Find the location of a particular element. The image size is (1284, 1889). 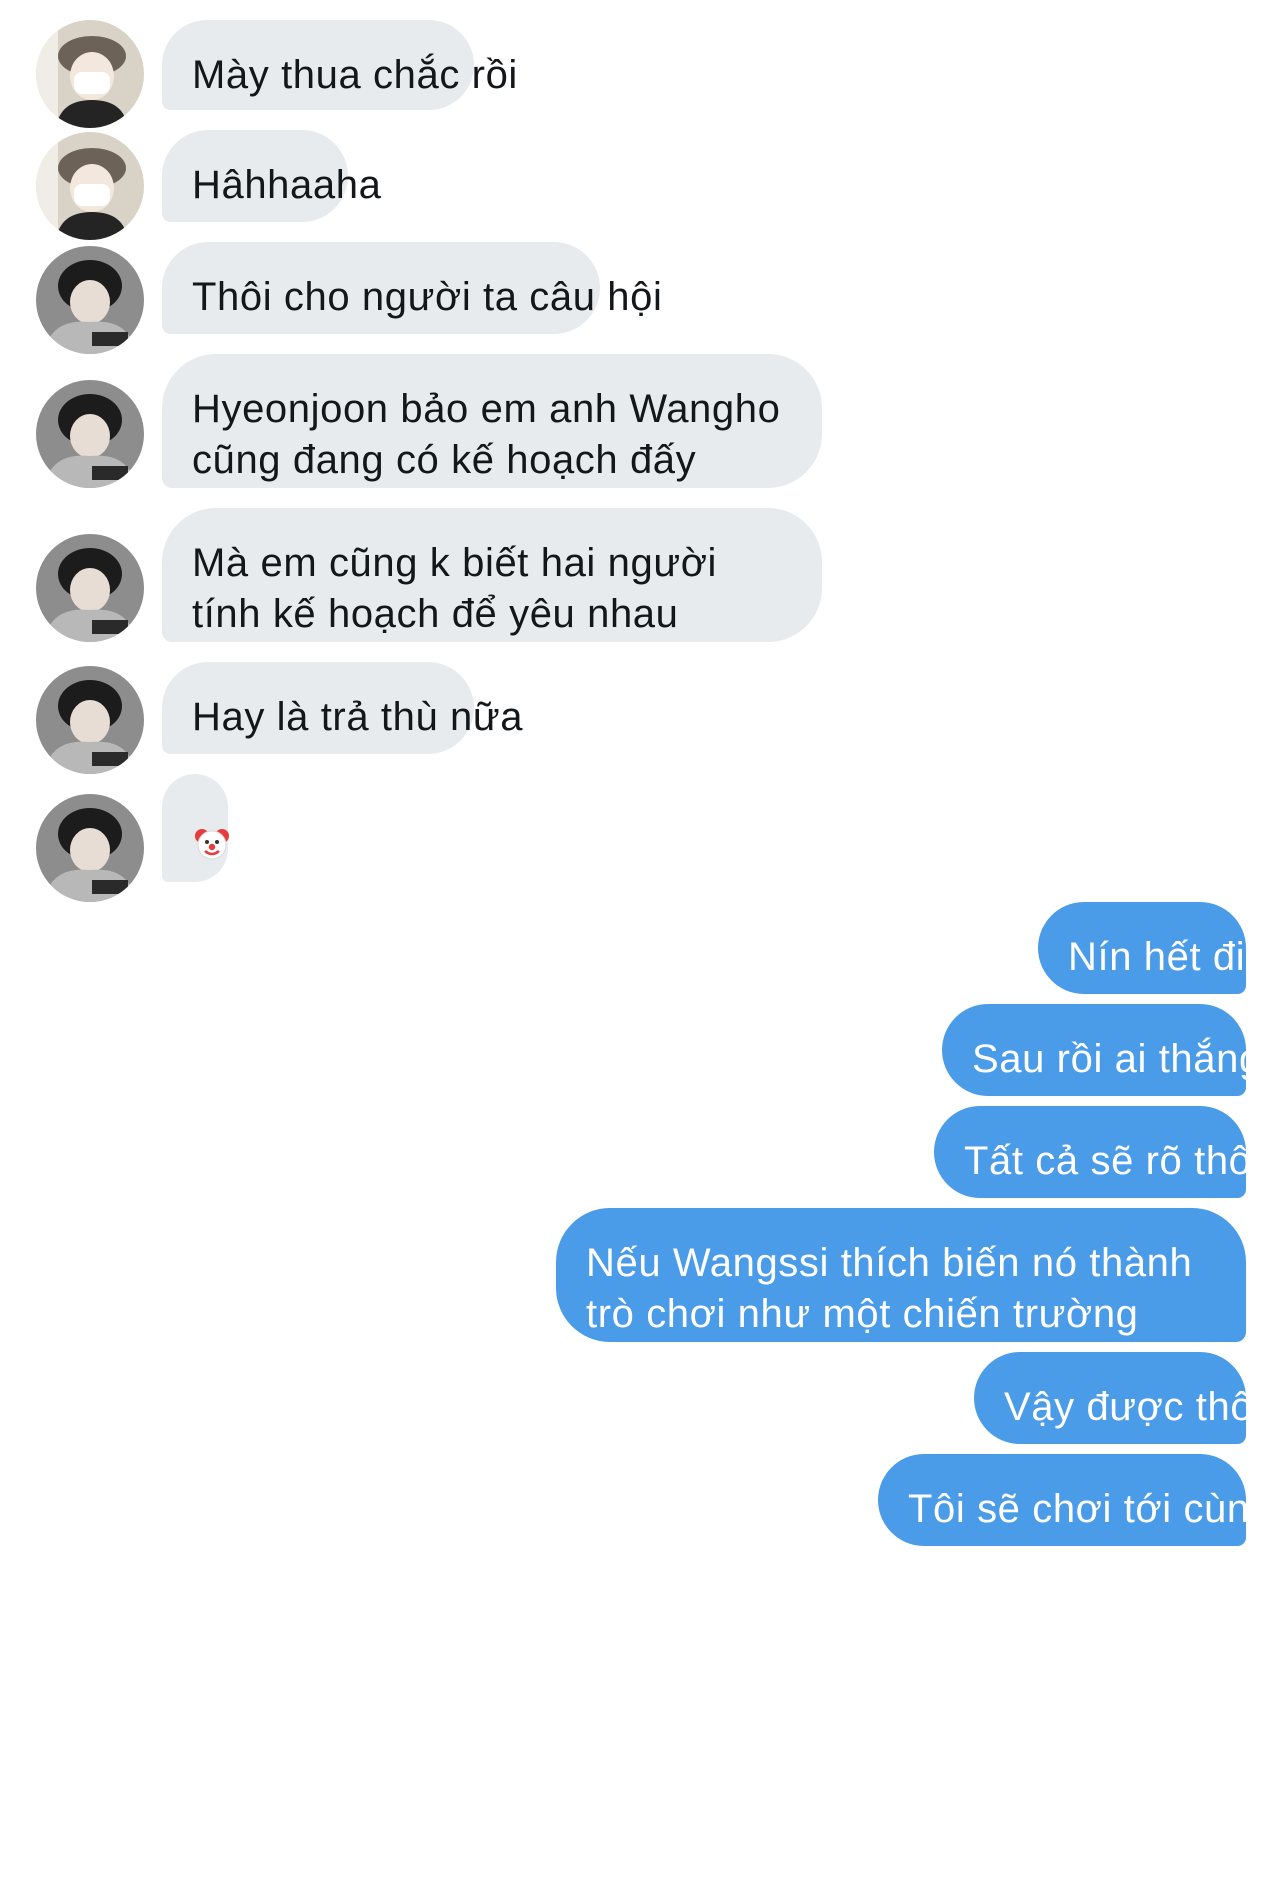

message-text: Tất cả sẽ rõ thôi is located at coordinates (1112, 1161).